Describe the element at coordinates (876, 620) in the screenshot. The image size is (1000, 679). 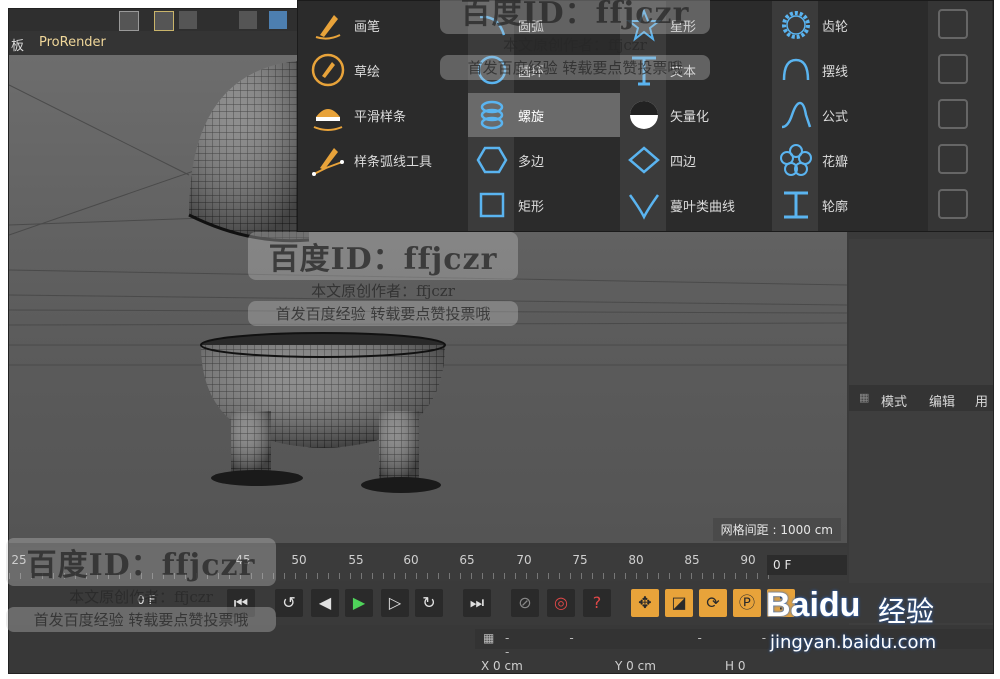
I see `baidu-jingyan-logo: Baidu 经验 jingyan.baidu.com` at that location.